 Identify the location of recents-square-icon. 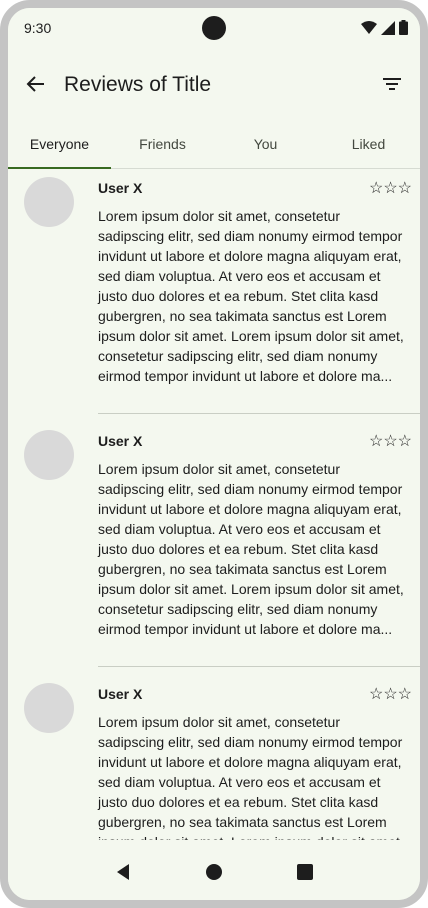
(304, 874).